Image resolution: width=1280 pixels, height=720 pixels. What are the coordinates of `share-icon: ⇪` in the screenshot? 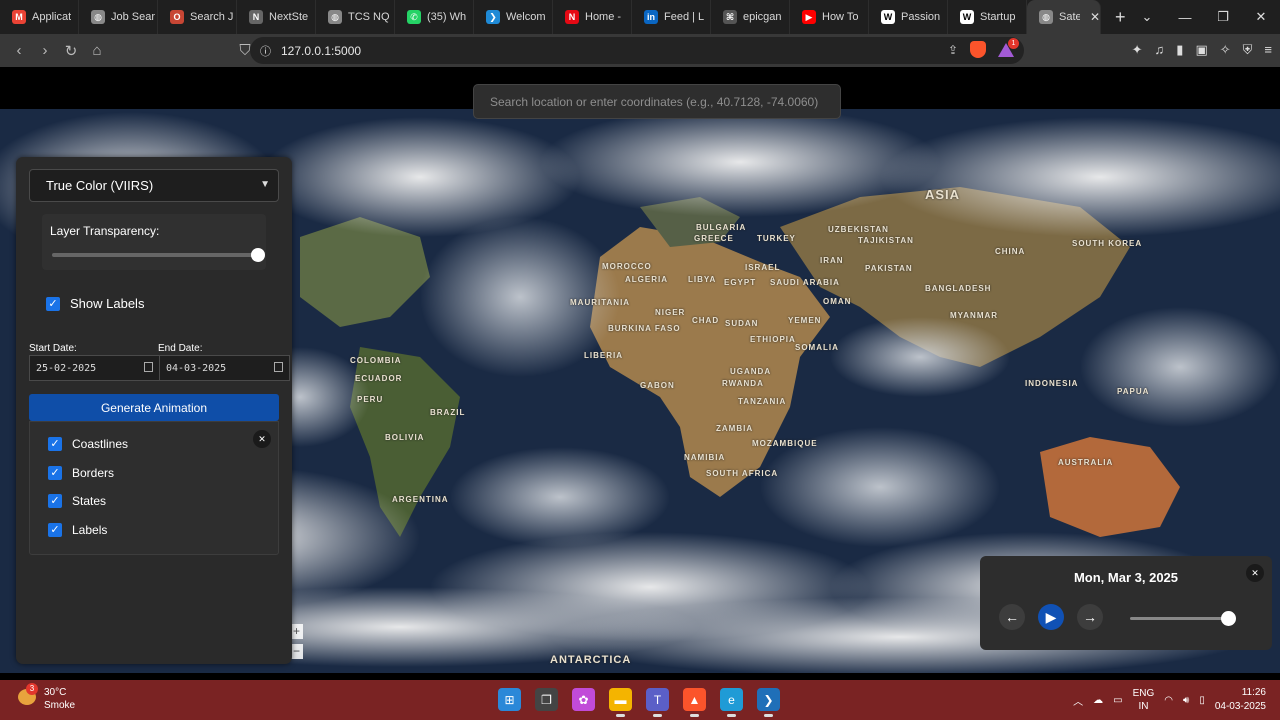 It's located at (953, 50).